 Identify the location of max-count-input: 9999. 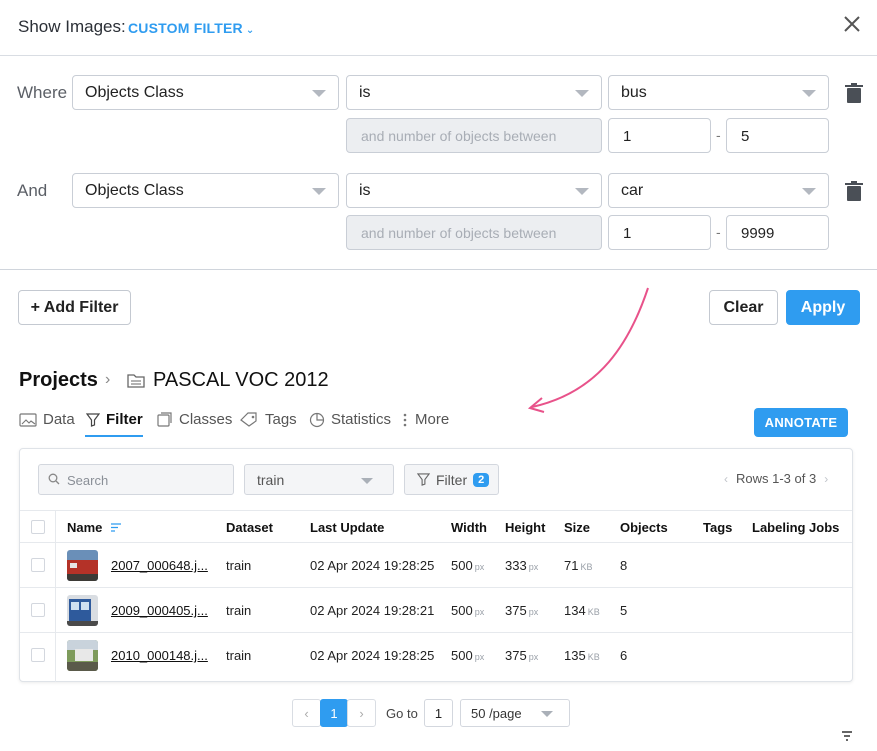
(777, 232).